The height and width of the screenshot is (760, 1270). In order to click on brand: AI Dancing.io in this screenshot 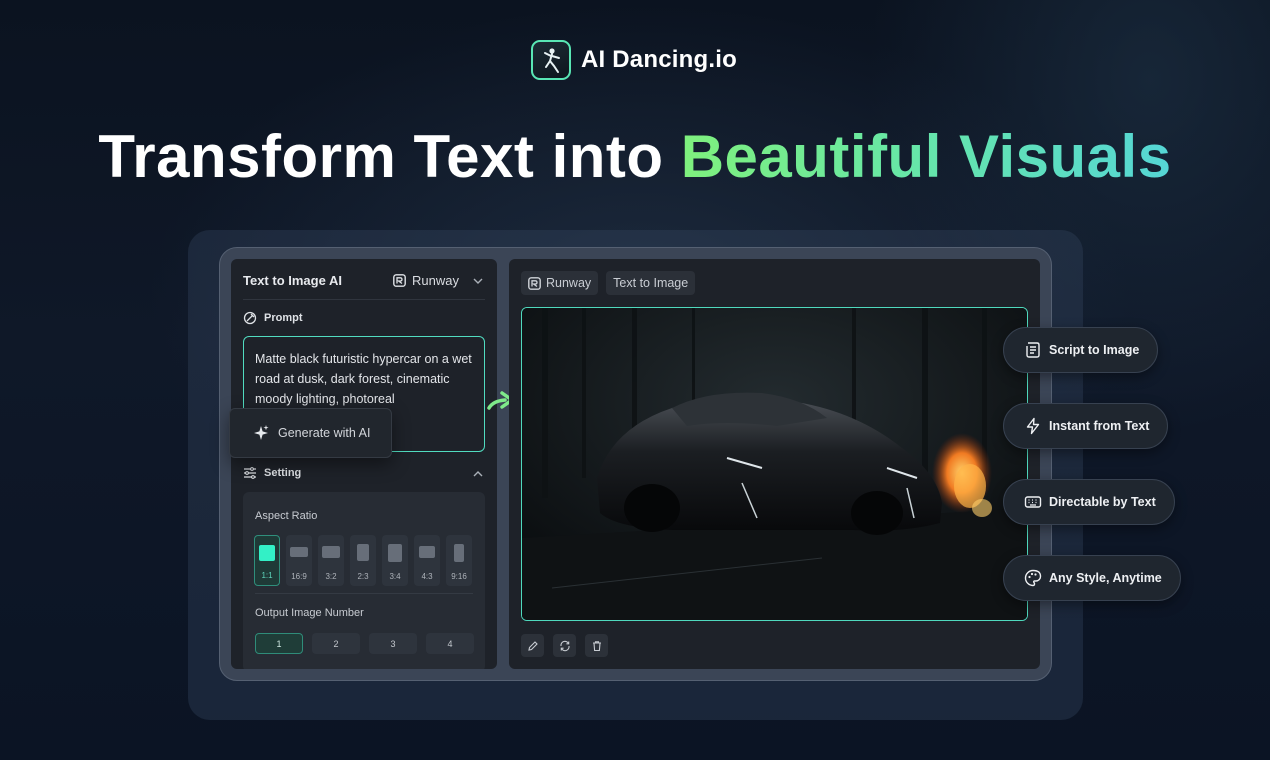, I will do `click(634, 60)`.